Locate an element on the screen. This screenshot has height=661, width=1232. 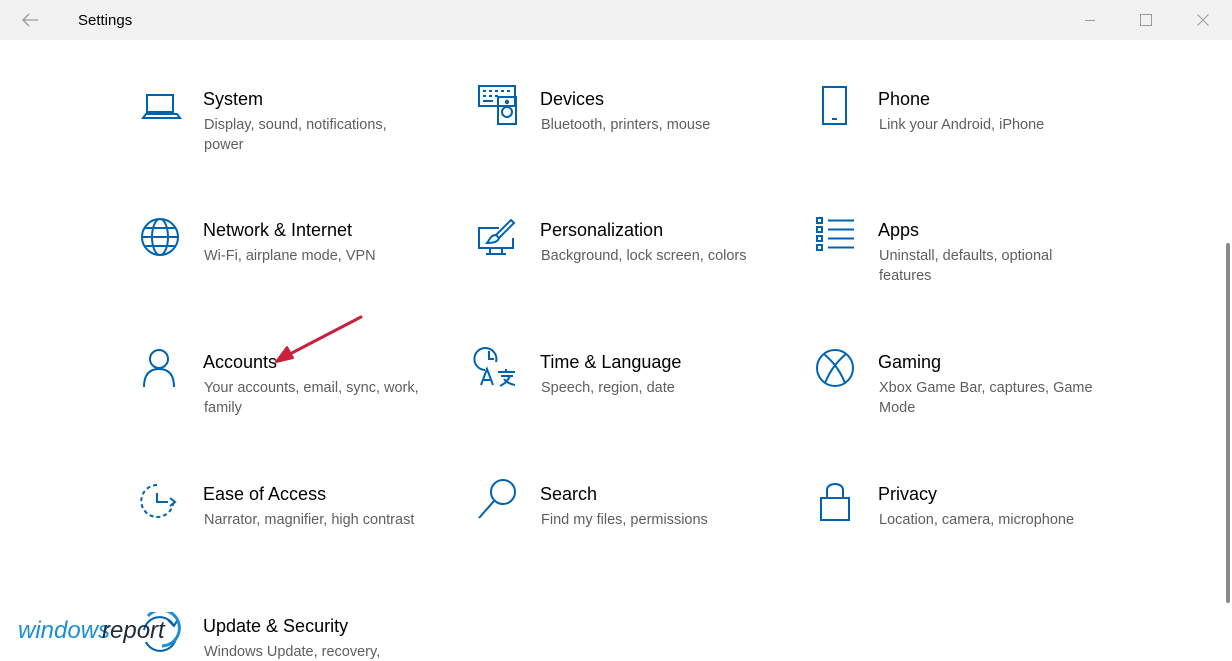
tile-title: Time & Language is located at coordinates (611, 362).